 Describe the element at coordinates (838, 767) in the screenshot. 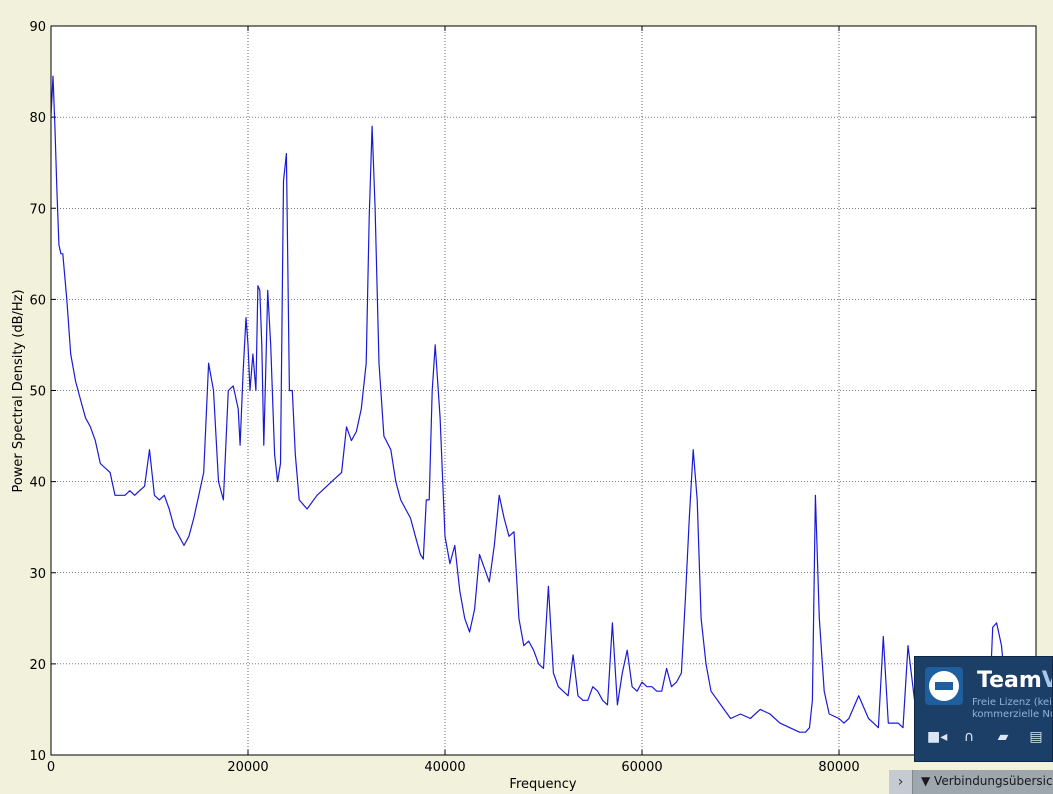

I see `x-tick-label-4: 80000` at that location.